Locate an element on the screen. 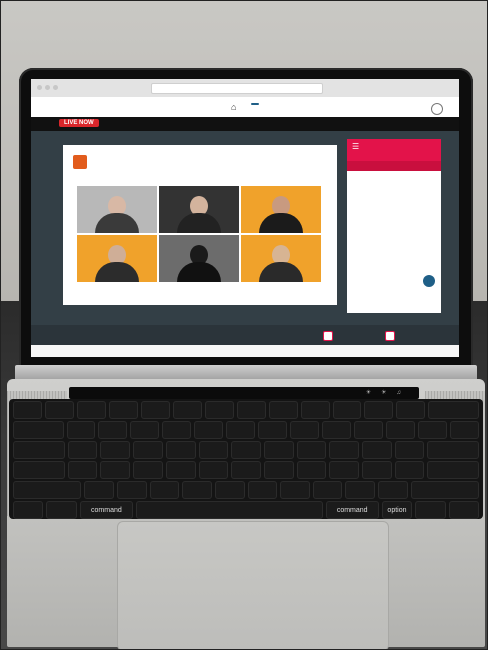 This screenshot has width=488, height=650. touchbar-icons: ☀☀♫ is located at coordinates (388, 392).